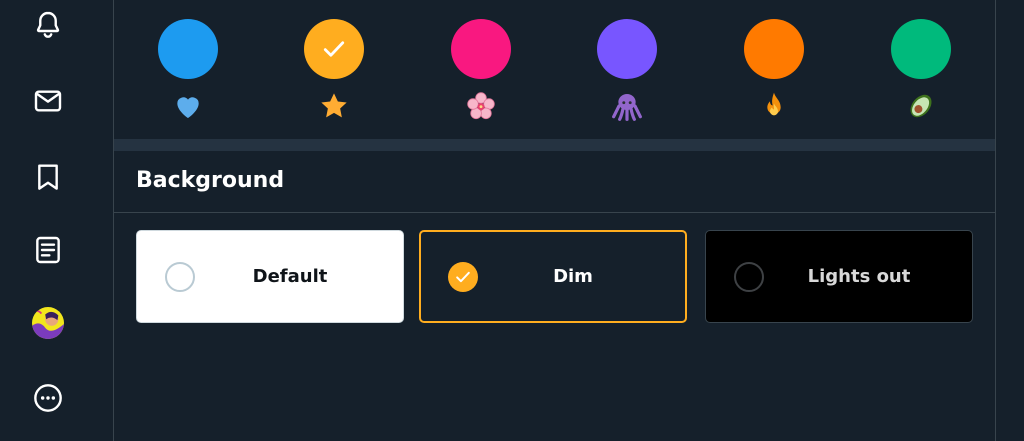  I want to click on background-option-lights-out: Lights out, so click(839, 276).